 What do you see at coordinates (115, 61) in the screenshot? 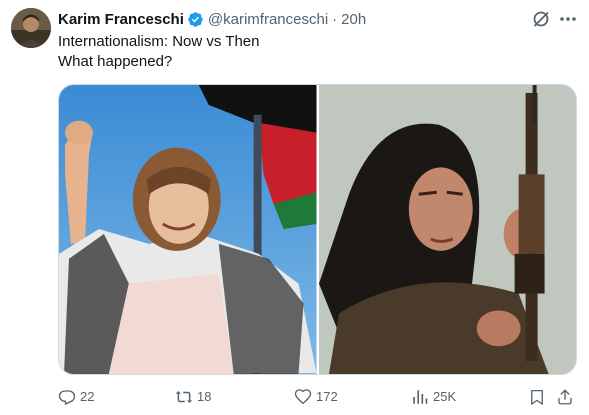
I see `tweet-text-line-2: What happened?` at bounding box center [115, 61].